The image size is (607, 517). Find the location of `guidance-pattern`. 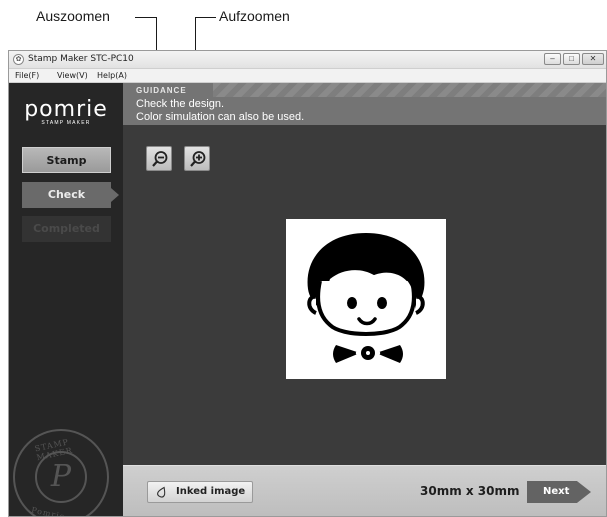

guidance-pattern is located at coordinates (409, 90).